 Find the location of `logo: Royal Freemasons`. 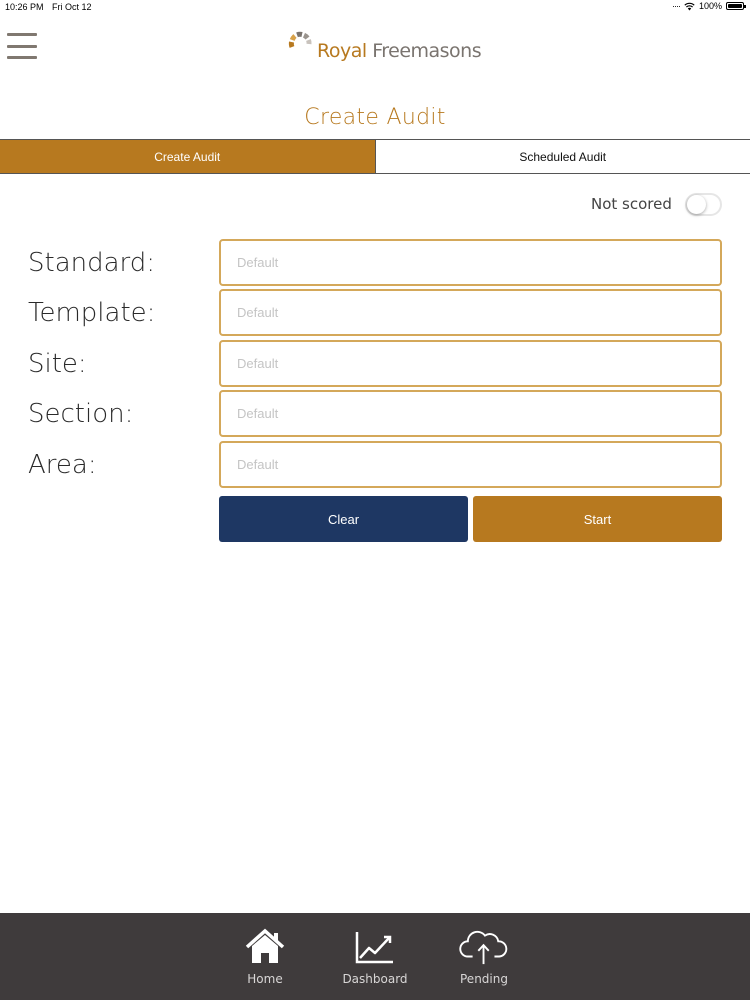

logo: Royal Freemasons is located at coordinates (384, 46).